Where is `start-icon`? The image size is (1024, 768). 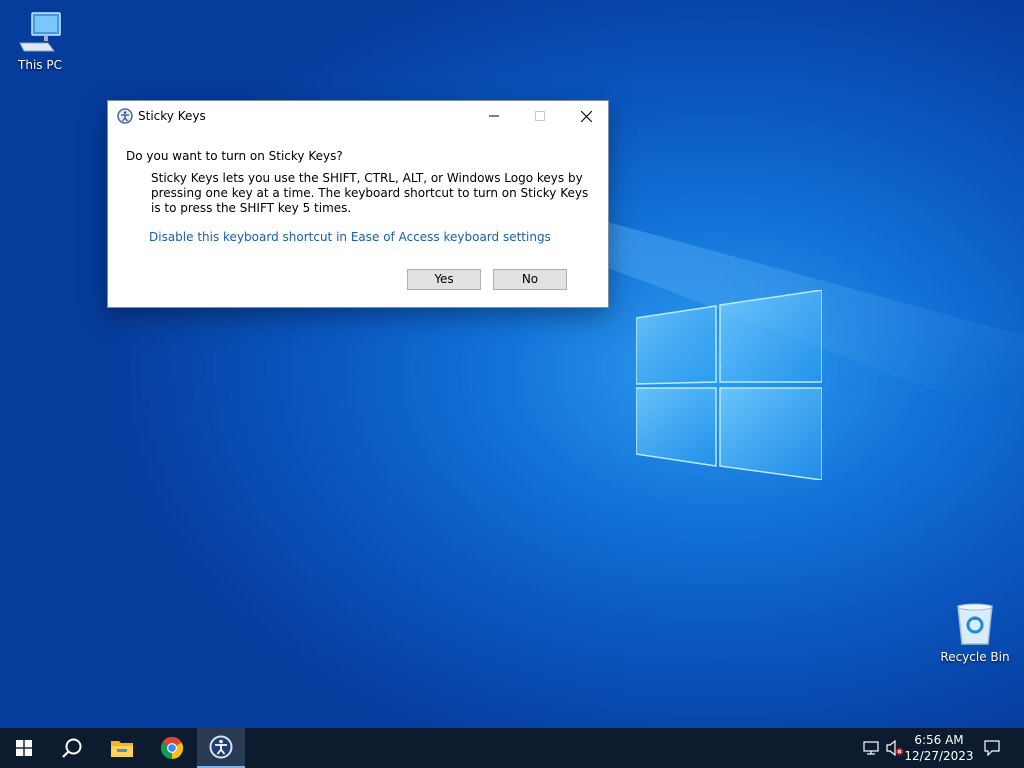
start-icon is located at coordinates (24, 748).